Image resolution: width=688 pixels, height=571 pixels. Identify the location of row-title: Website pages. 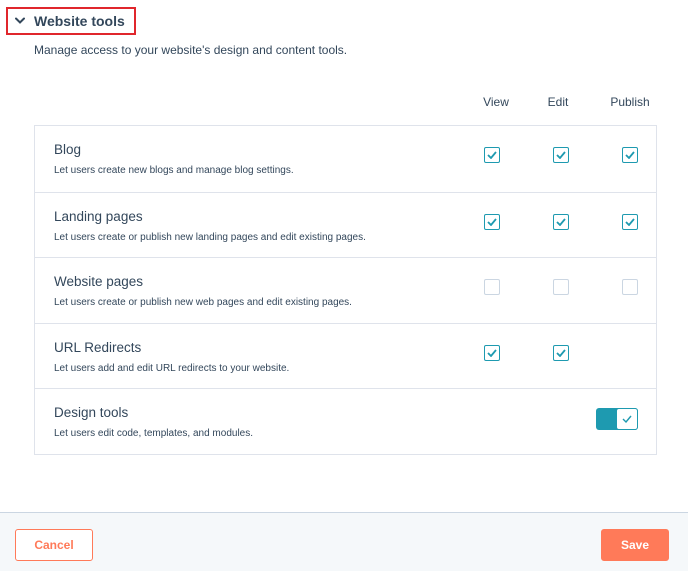
(99, 282).